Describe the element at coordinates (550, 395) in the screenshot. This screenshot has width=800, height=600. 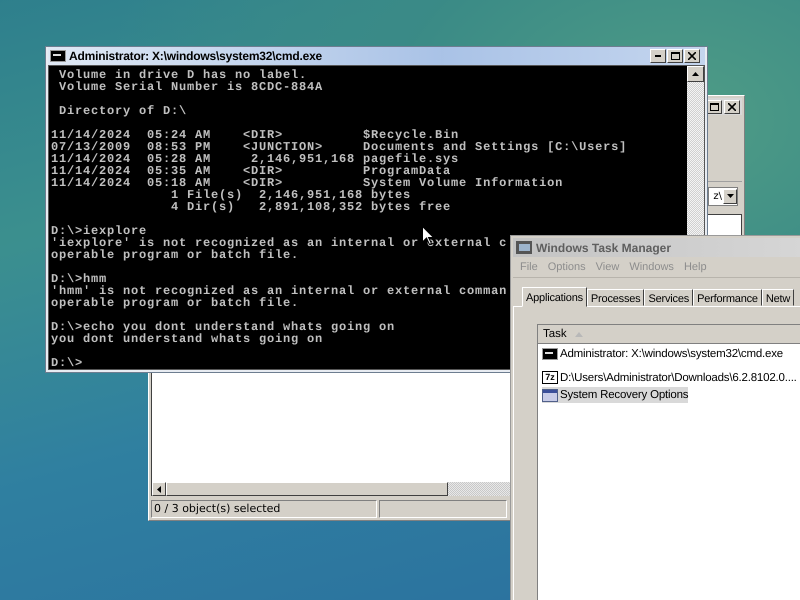
I see `window-icon` at that location.